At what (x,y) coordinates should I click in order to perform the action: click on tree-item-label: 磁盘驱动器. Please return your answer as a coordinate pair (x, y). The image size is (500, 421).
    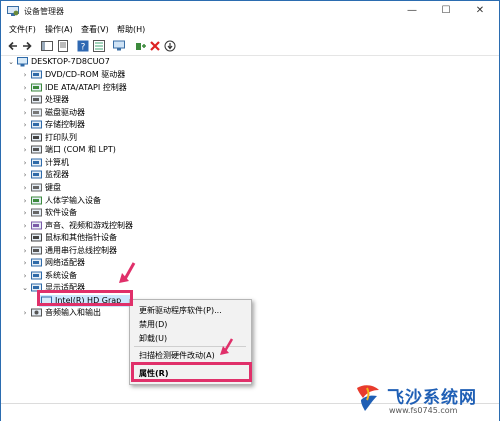
    Looking at the image, I should click on (65, 112).